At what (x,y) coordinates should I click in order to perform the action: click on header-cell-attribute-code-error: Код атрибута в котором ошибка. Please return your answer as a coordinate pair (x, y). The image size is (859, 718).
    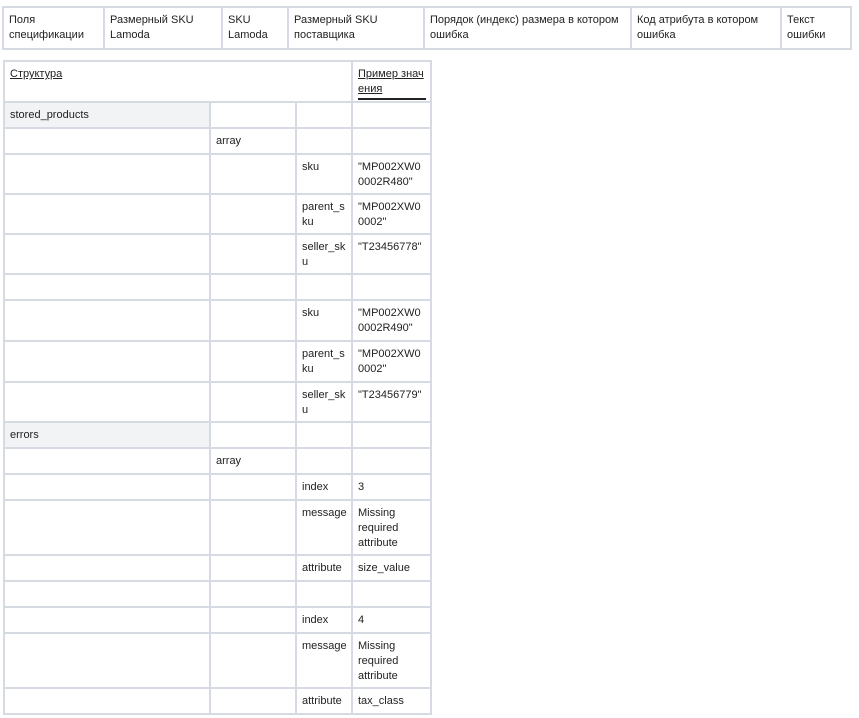
    Looking at the image, I should click on (706, 28).